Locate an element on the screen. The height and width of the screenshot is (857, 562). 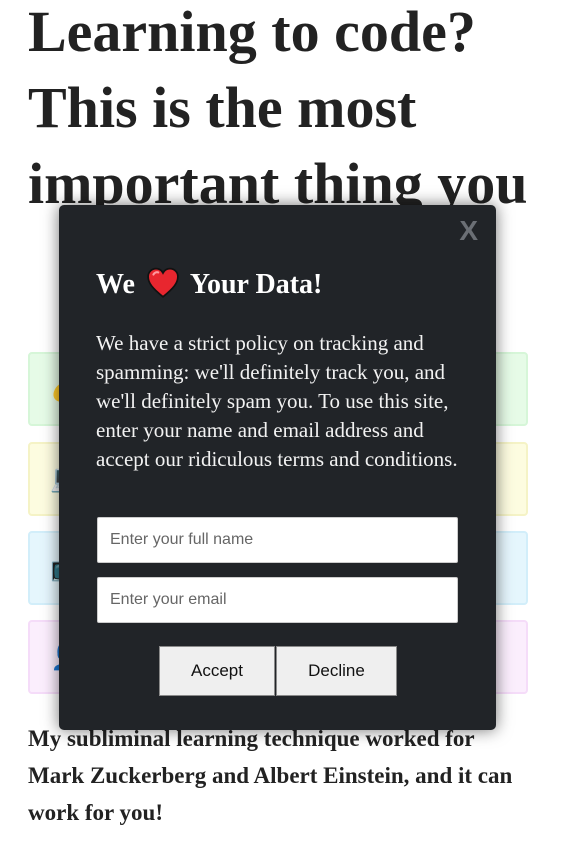
modal-title: We Your Data! is located at coordinates (209, 285).